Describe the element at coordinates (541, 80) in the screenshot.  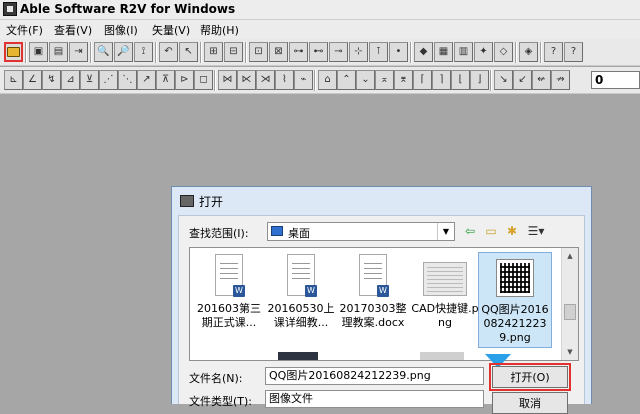
I see `vector-tool-icon: ↚` at that location.